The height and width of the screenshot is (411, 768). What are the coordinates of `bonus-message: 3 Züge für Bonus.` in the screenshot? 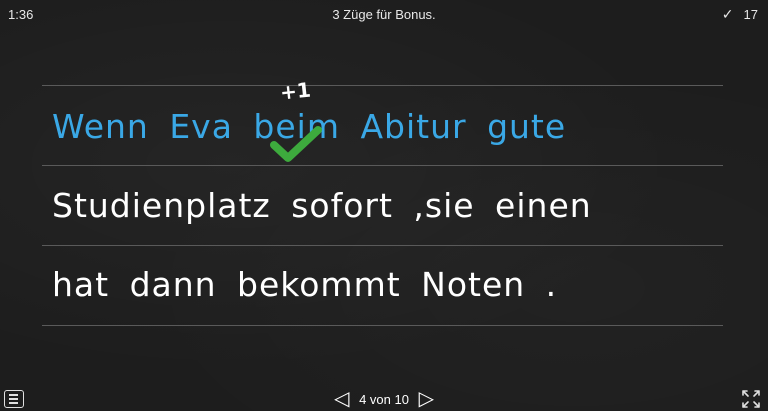 It's located at (384, 14).